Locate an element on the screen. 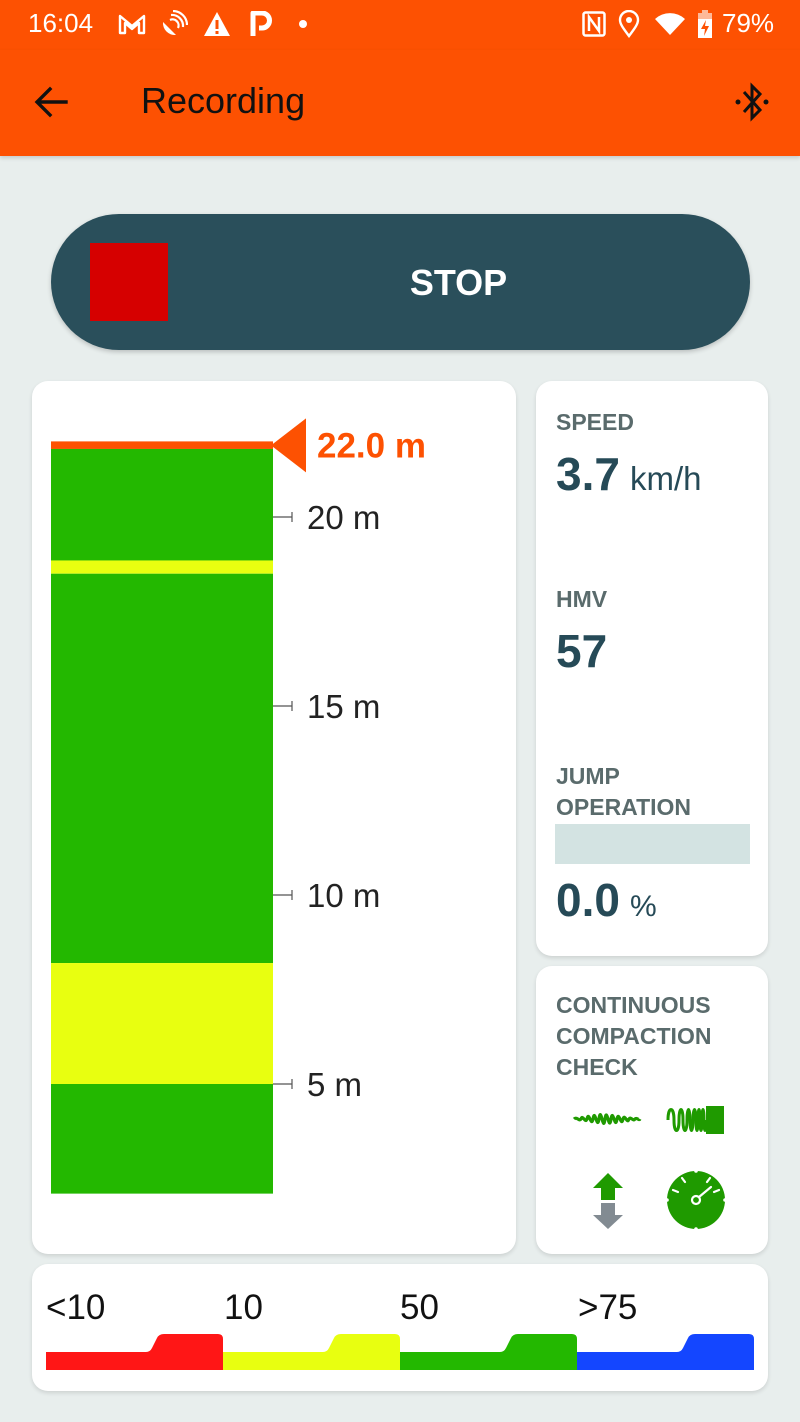 The height and width of the screenshot is (1422, 800). ccc-label: CONTINUOUS COMPACTION CHECK is located at coordinates (633, 1036).